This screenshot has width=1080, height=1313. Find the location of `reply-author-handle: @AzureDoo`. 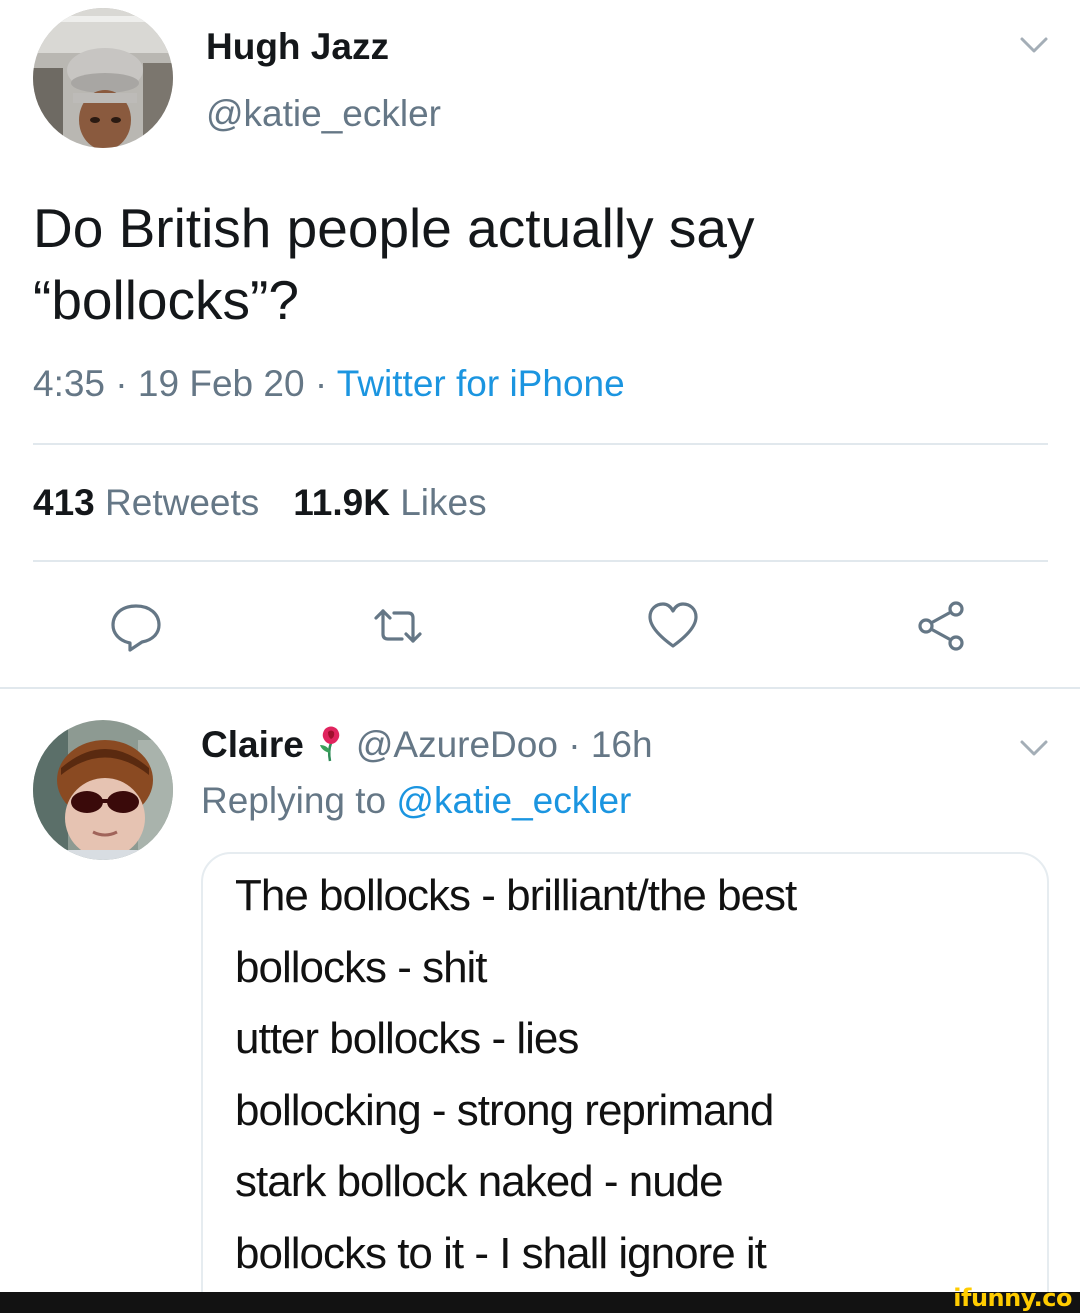

reply-author-handle: @AzureDoo is located at coordinates (457, 744).